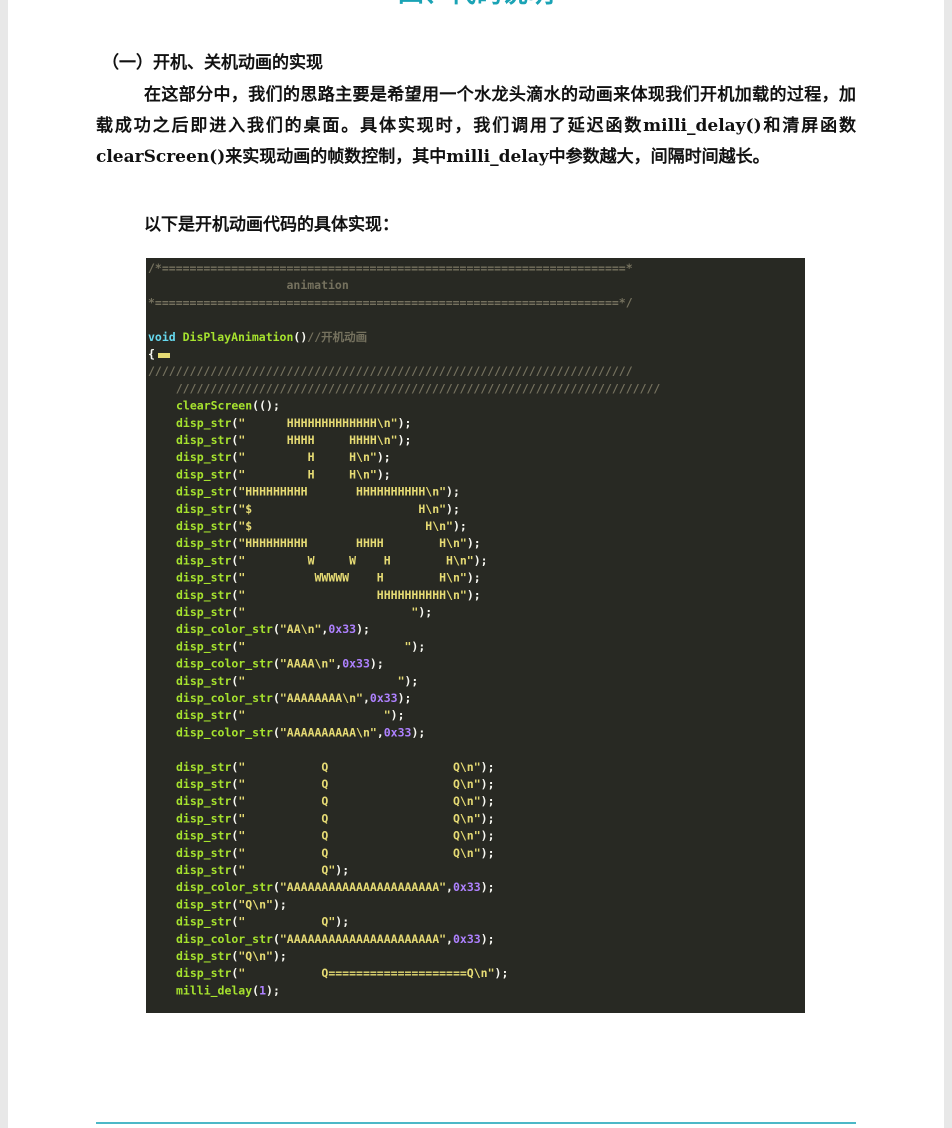 The width and height of the screenshot is (952, 1128). Describe the element at coordinates (328, 578) in the screenshot. I see `code-statement-10: disp_str(" WWWWW H H\n");` at that location.